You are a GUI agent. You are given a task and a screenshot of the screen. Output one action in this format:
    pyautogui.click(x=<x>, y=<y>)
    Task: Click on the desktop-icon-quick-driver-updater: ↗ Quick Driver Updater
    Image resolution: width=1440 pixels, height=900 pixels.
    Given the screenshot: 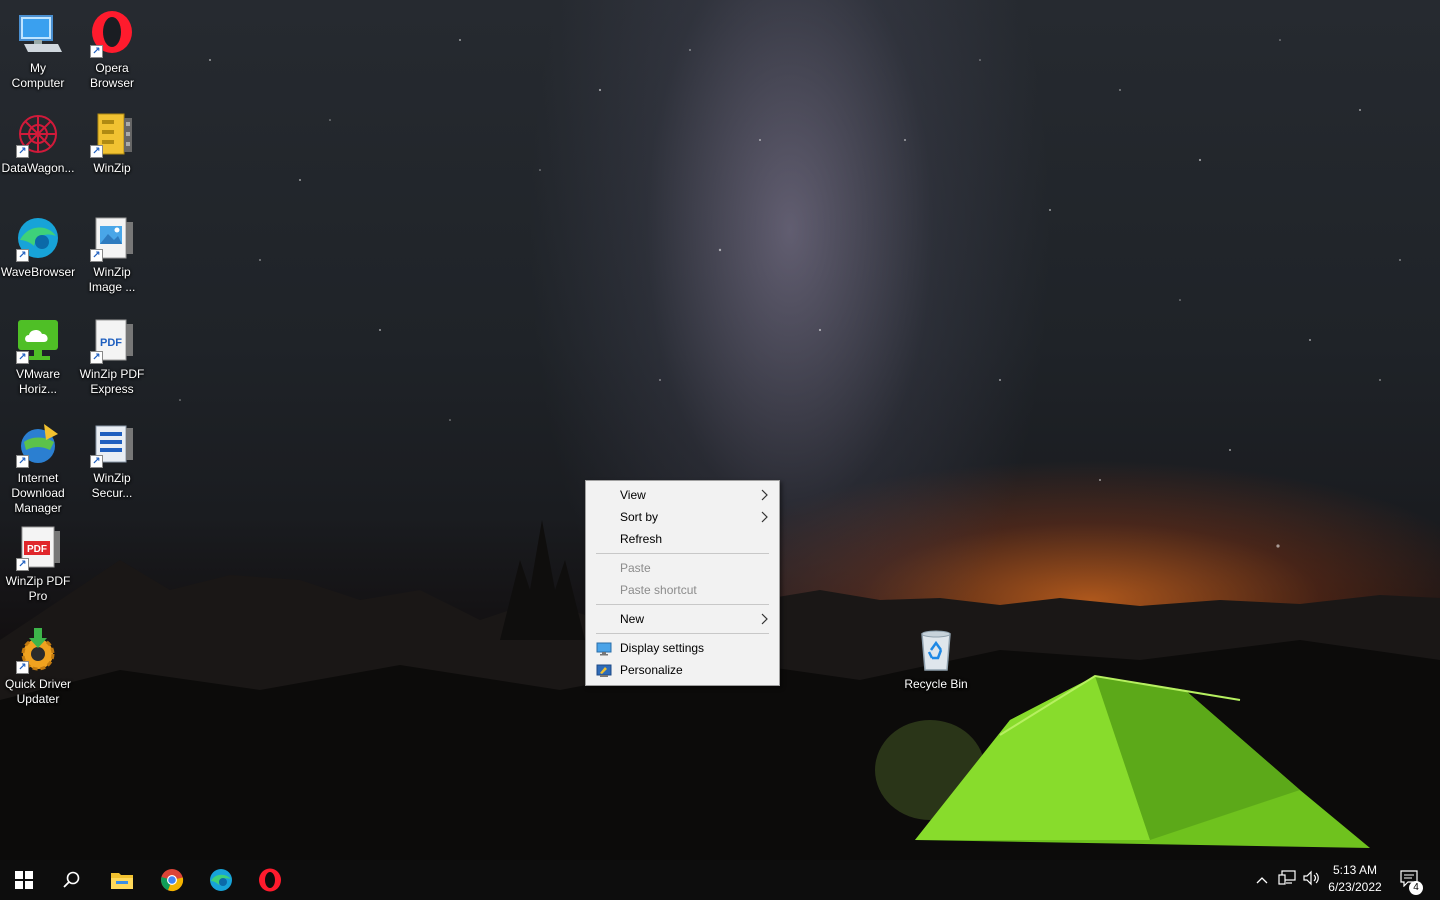 What is the action you would take?
    pyautogui.click(x=38, y=666)
    